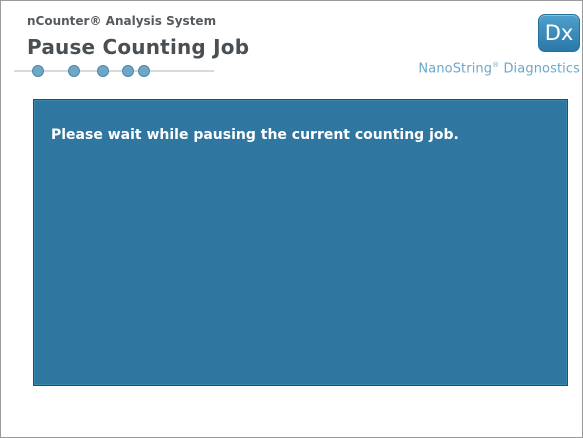 This screenshot has width=583, height=438. Describe the element at coordinates (559, 33) in the screenshot. I see `dx-logo-icon: Dx` at that location.